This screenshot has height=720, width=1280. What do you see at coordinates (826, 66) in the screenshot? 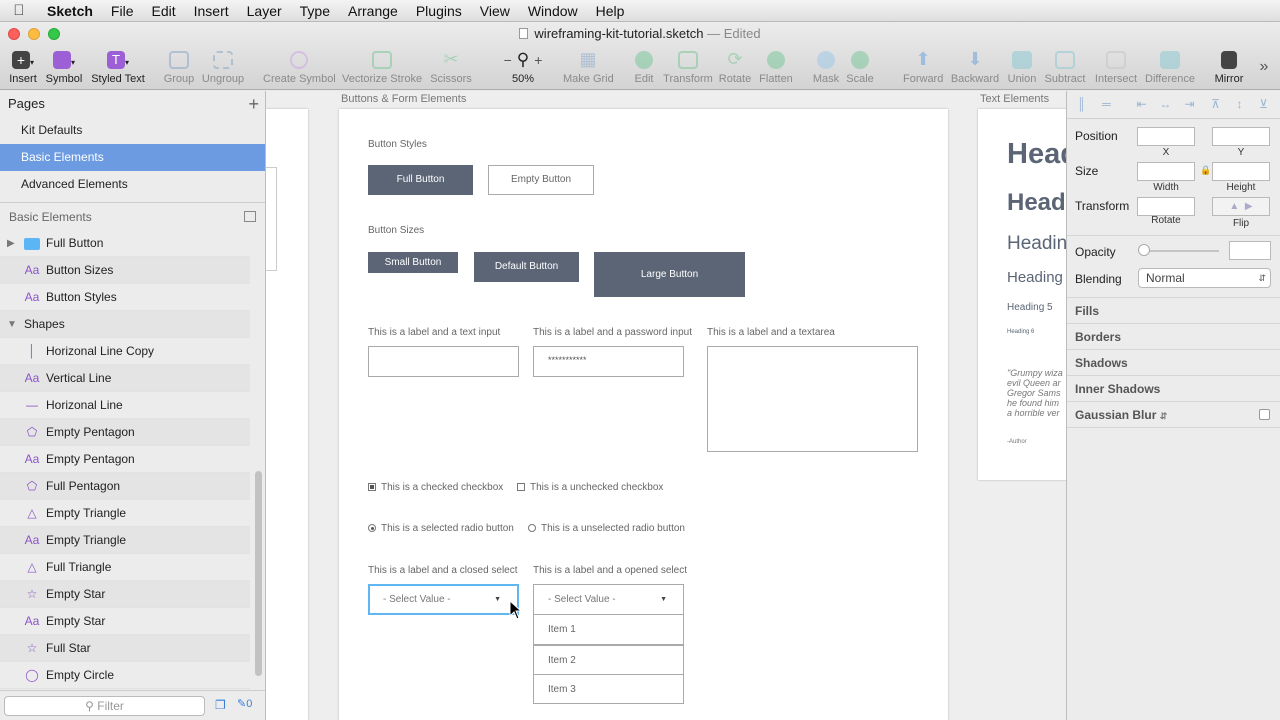
I see `mask-button: Mask` at bounding box center [826, 66].